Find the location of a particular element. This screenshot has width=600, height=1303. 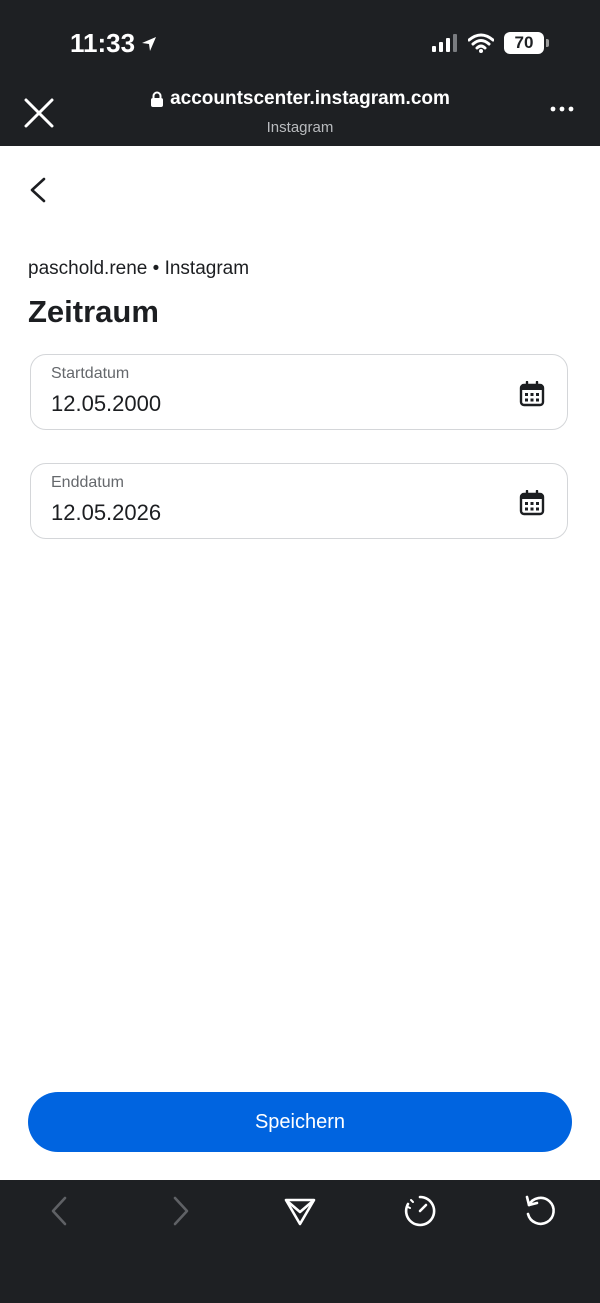

nav-forward-icon is located at coordinates (180, 1211).